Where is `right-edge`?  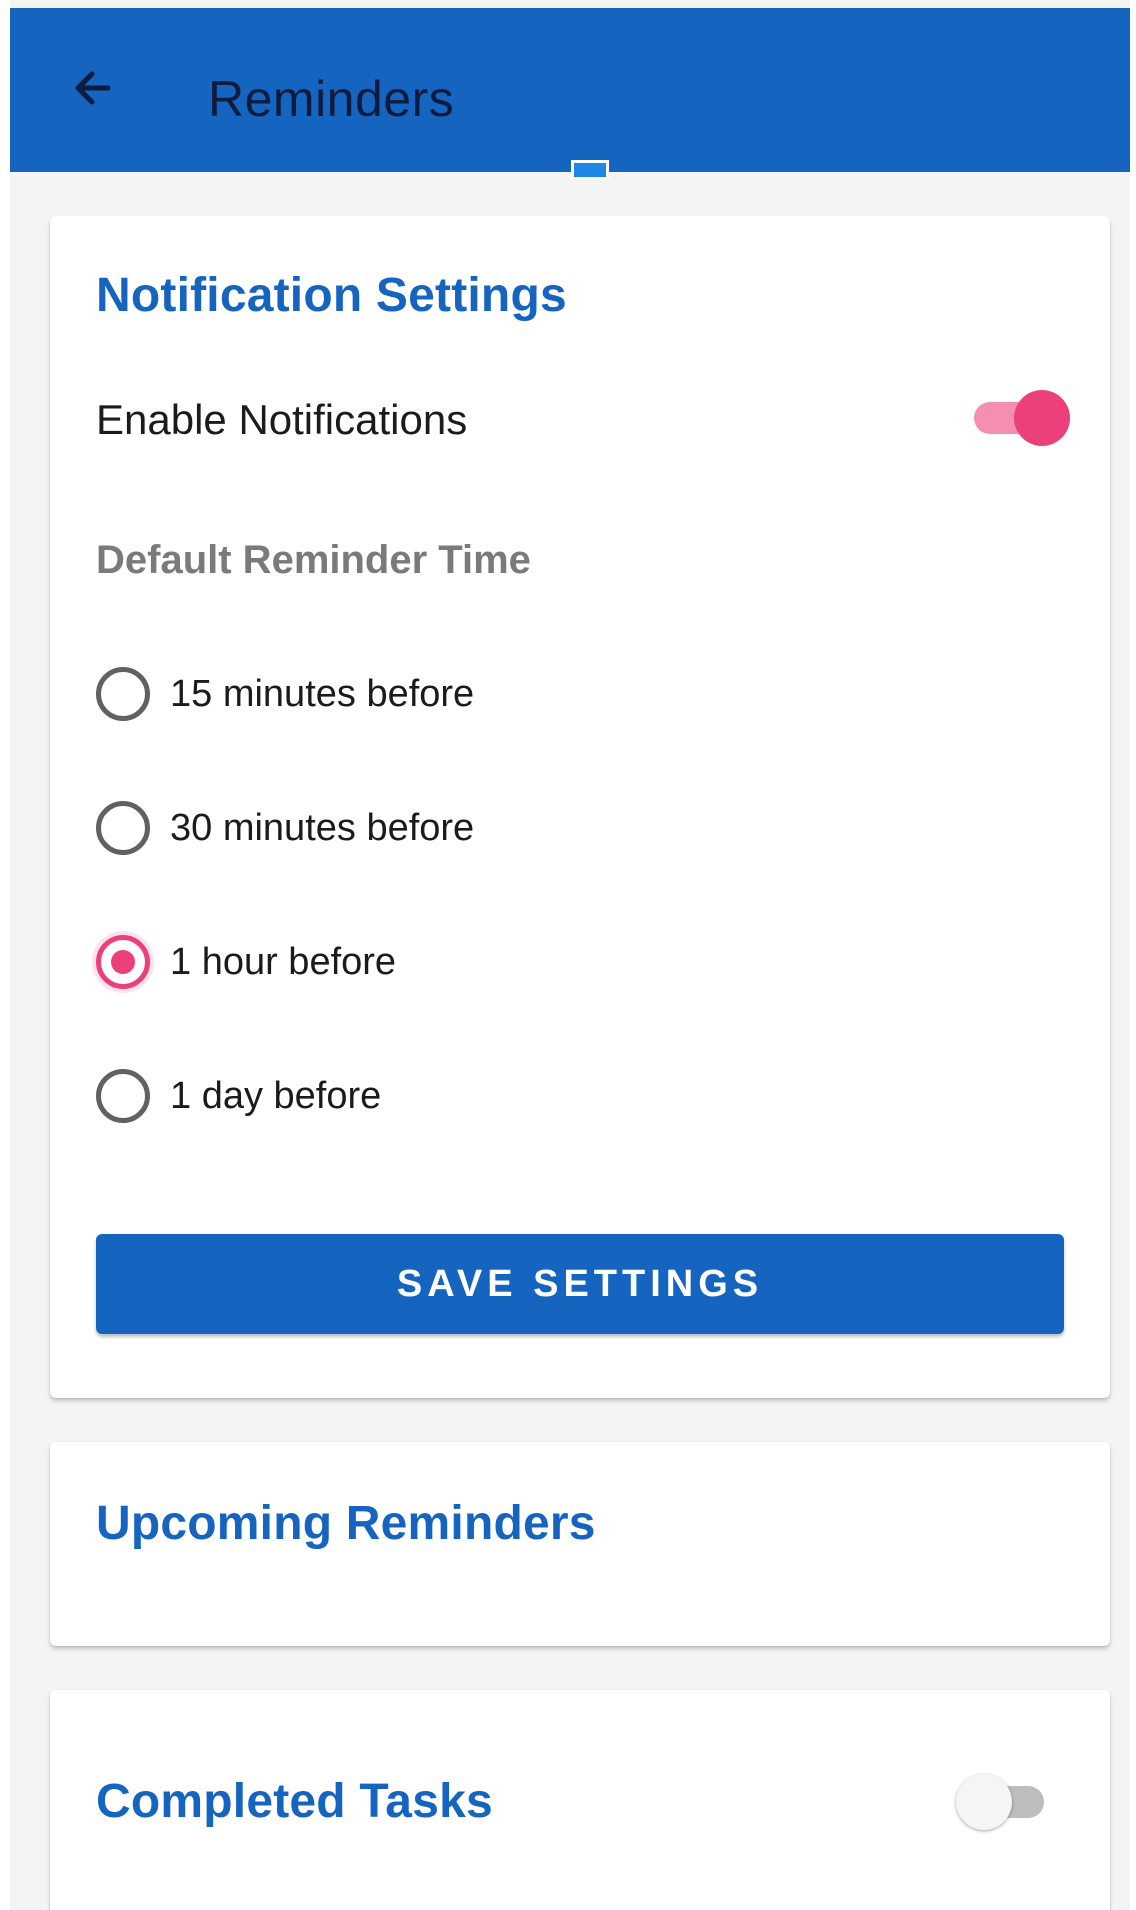 right-edge is located at coordinates (1133, 955).